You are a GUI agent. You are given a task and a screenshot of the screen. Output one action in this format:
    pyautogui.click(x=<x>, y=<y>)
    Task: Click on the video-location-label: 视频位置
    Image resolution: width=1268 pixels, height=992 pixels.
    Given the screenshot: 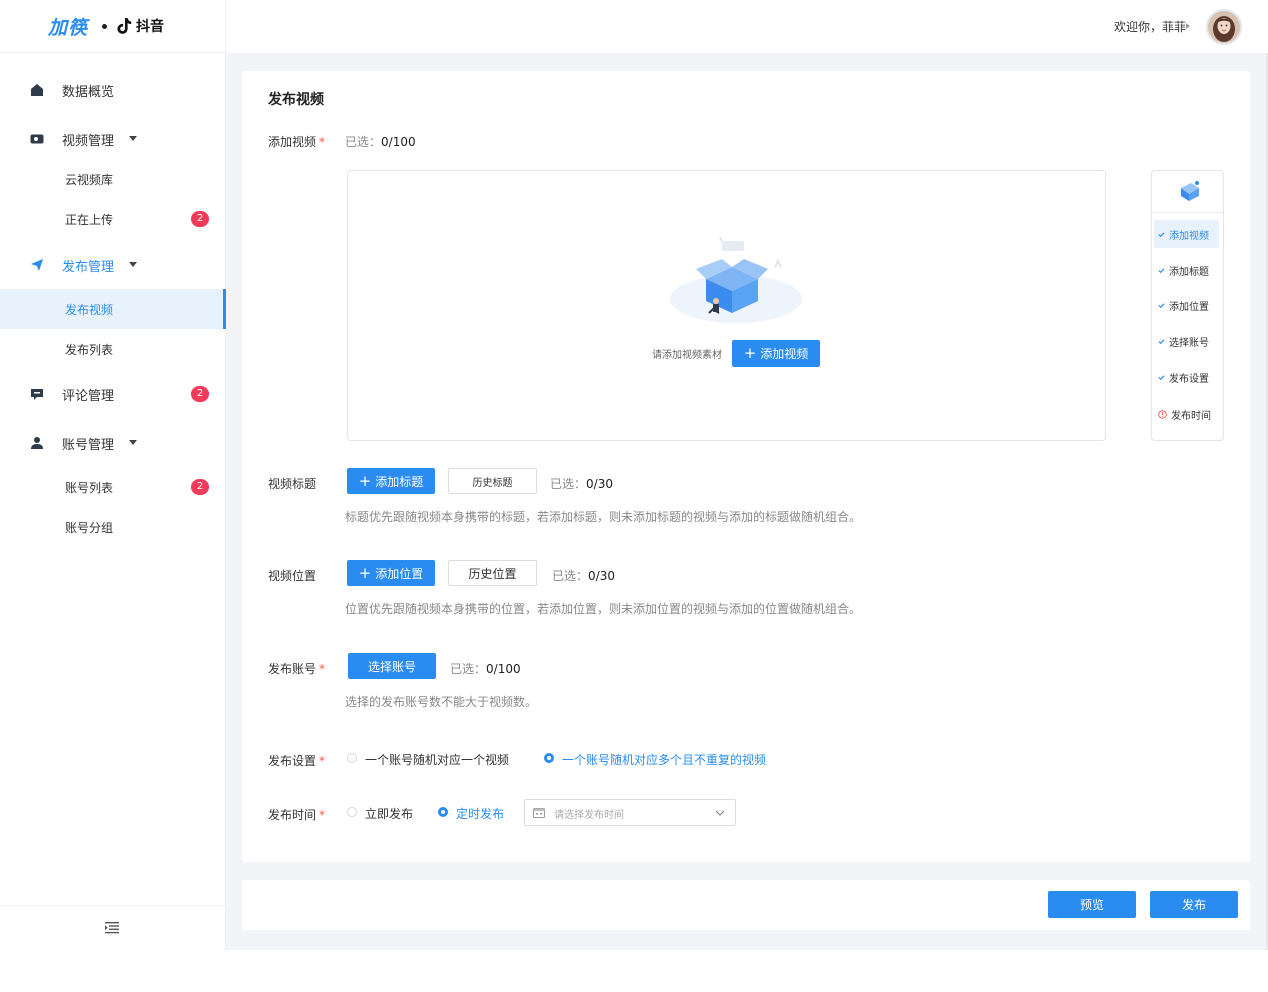 What is the action you would take?
    pyautogui.click(x=292, y=576)
    